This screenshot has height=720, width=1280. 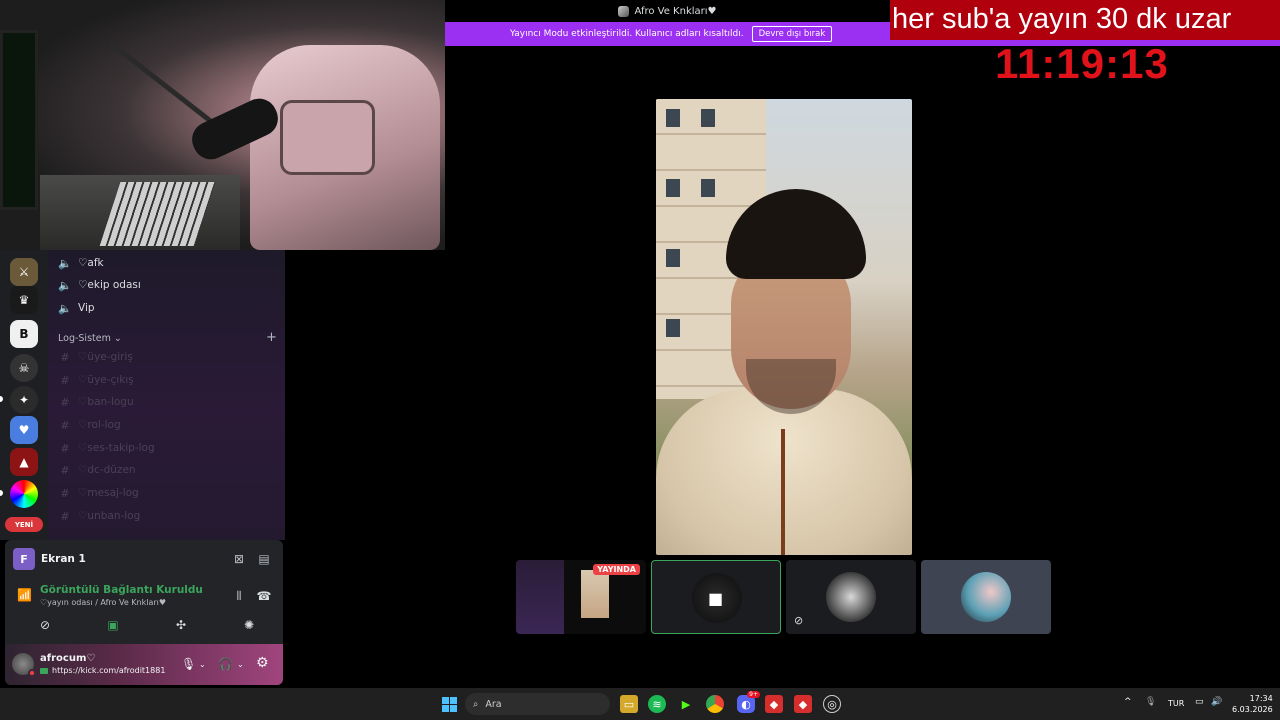 I want to click on channel-name: ♡ekip odası, so click(x=109, y=285).